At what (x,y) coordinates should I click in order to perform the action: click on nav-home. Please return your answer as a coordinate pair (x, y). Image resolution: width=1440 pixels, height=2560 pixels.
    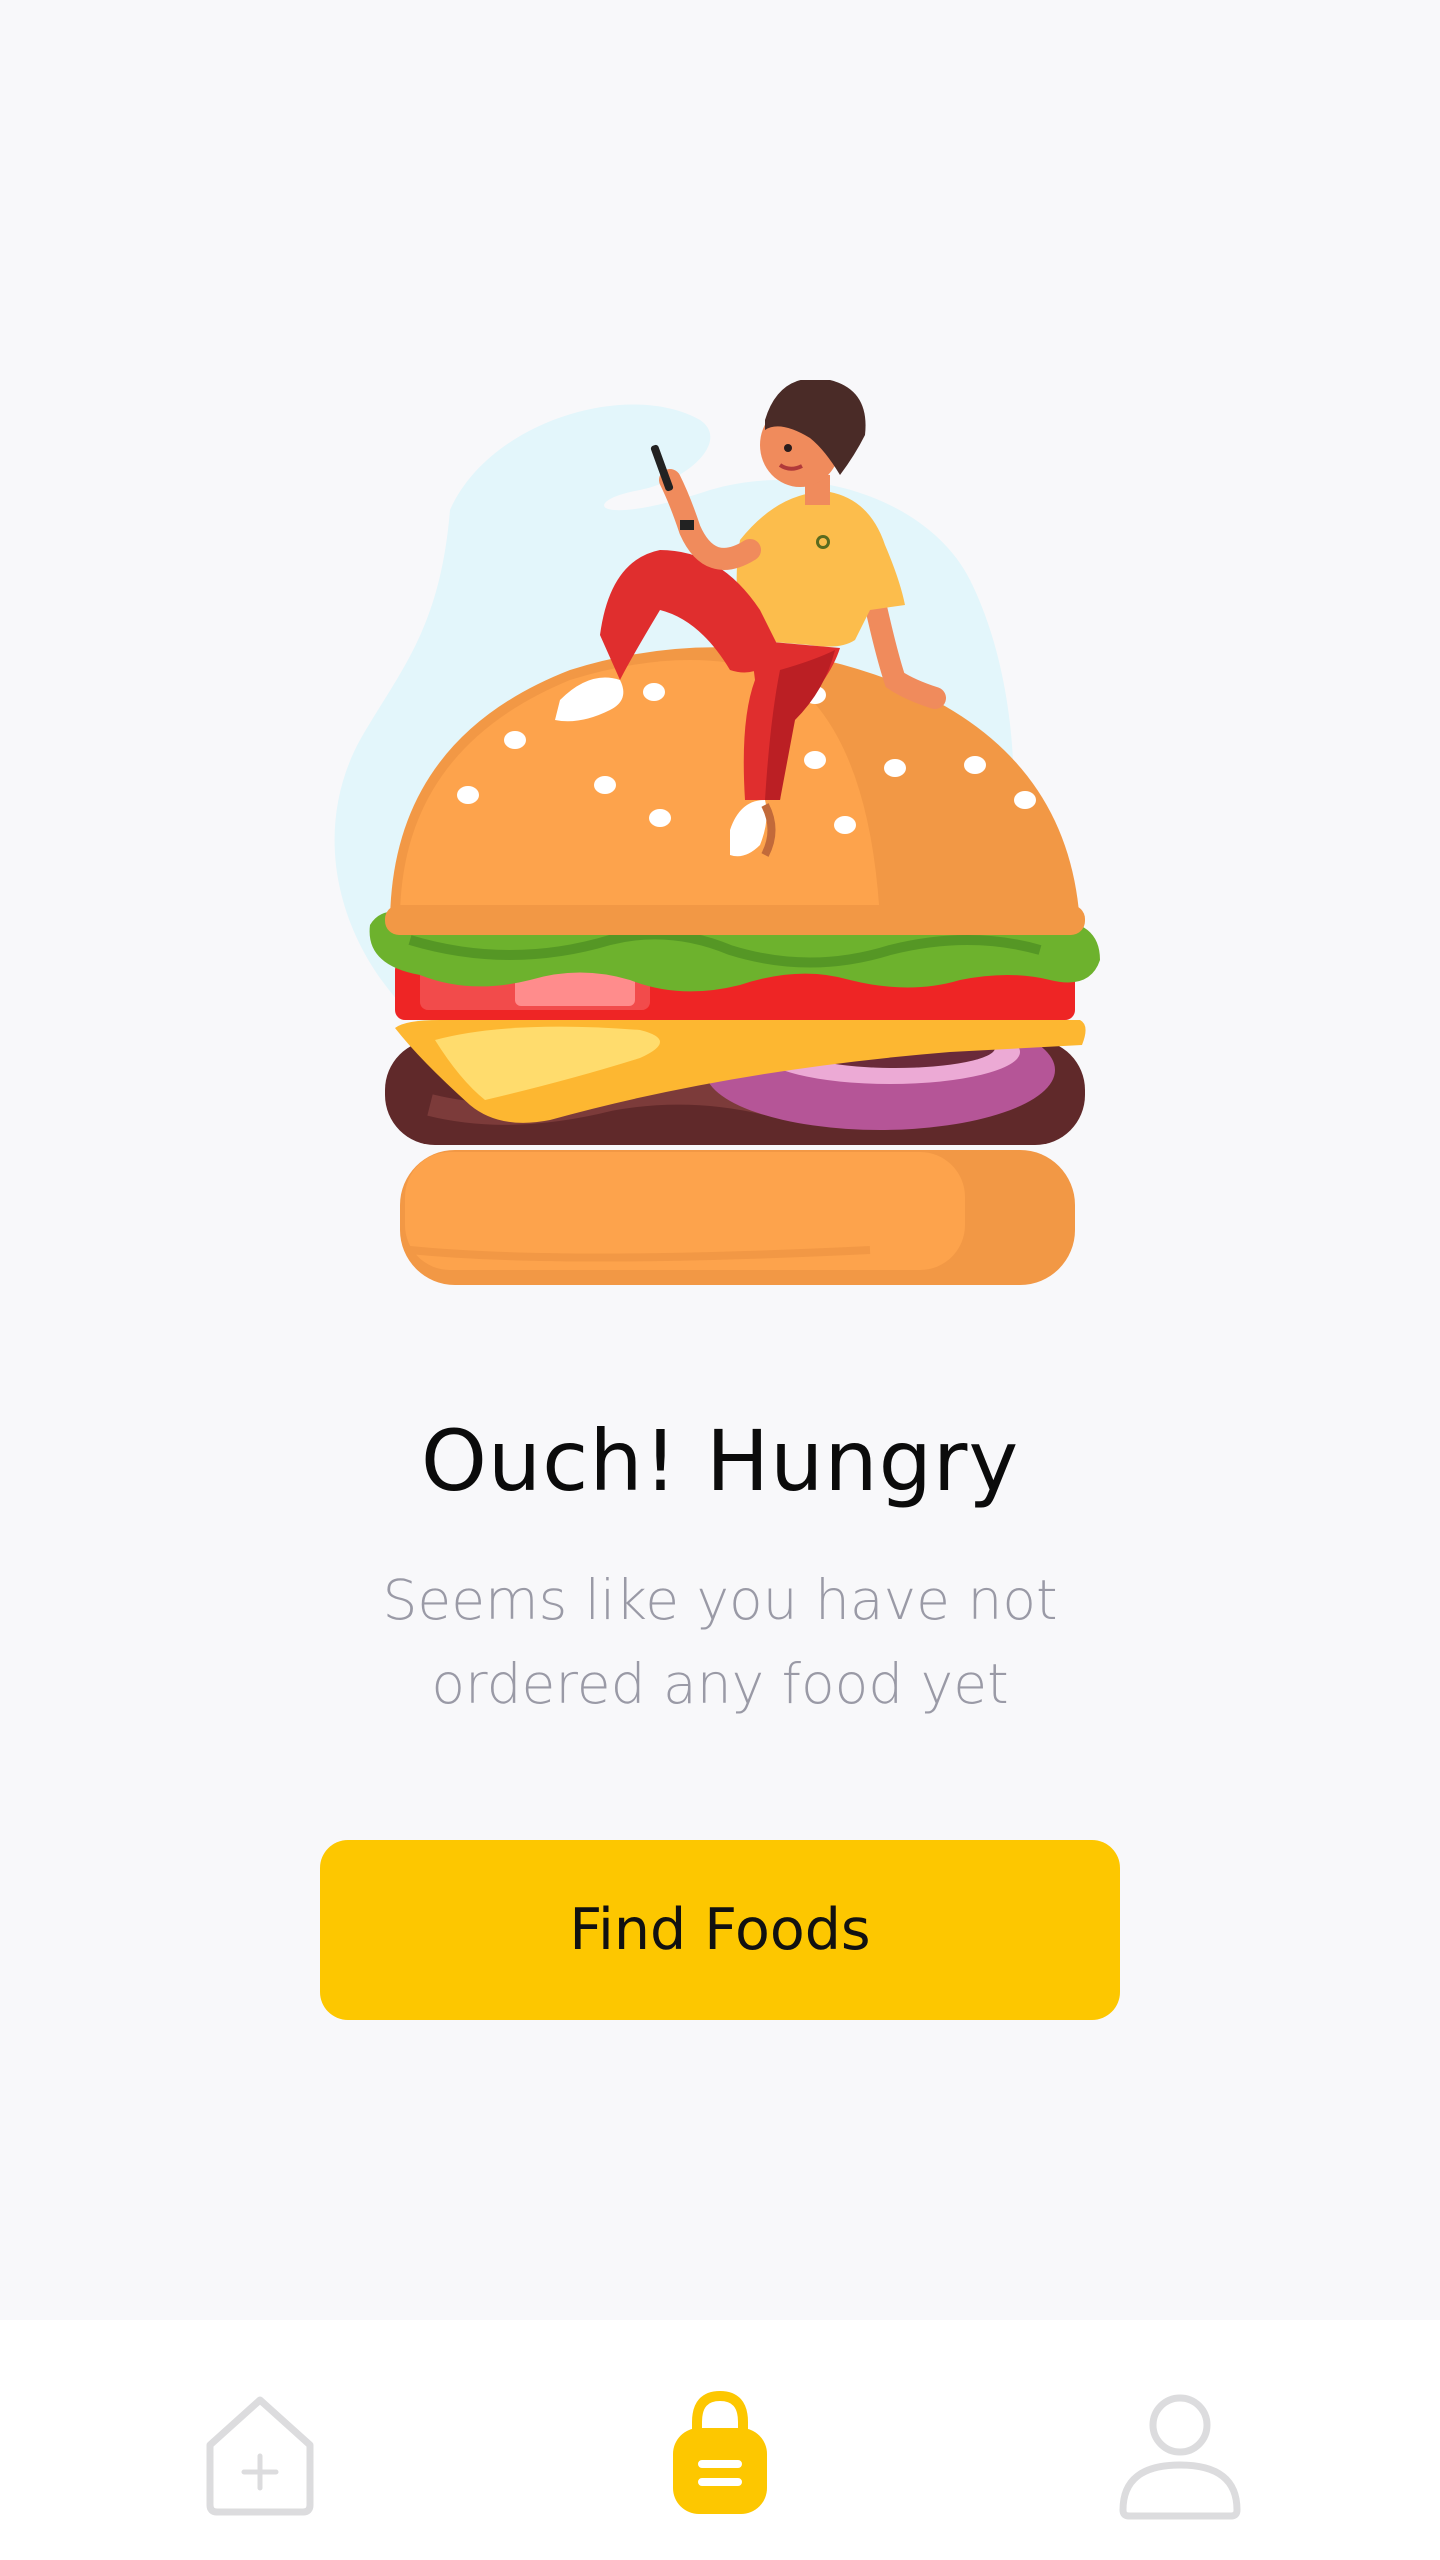
    Looking at the image, I should click on (260, 2455).